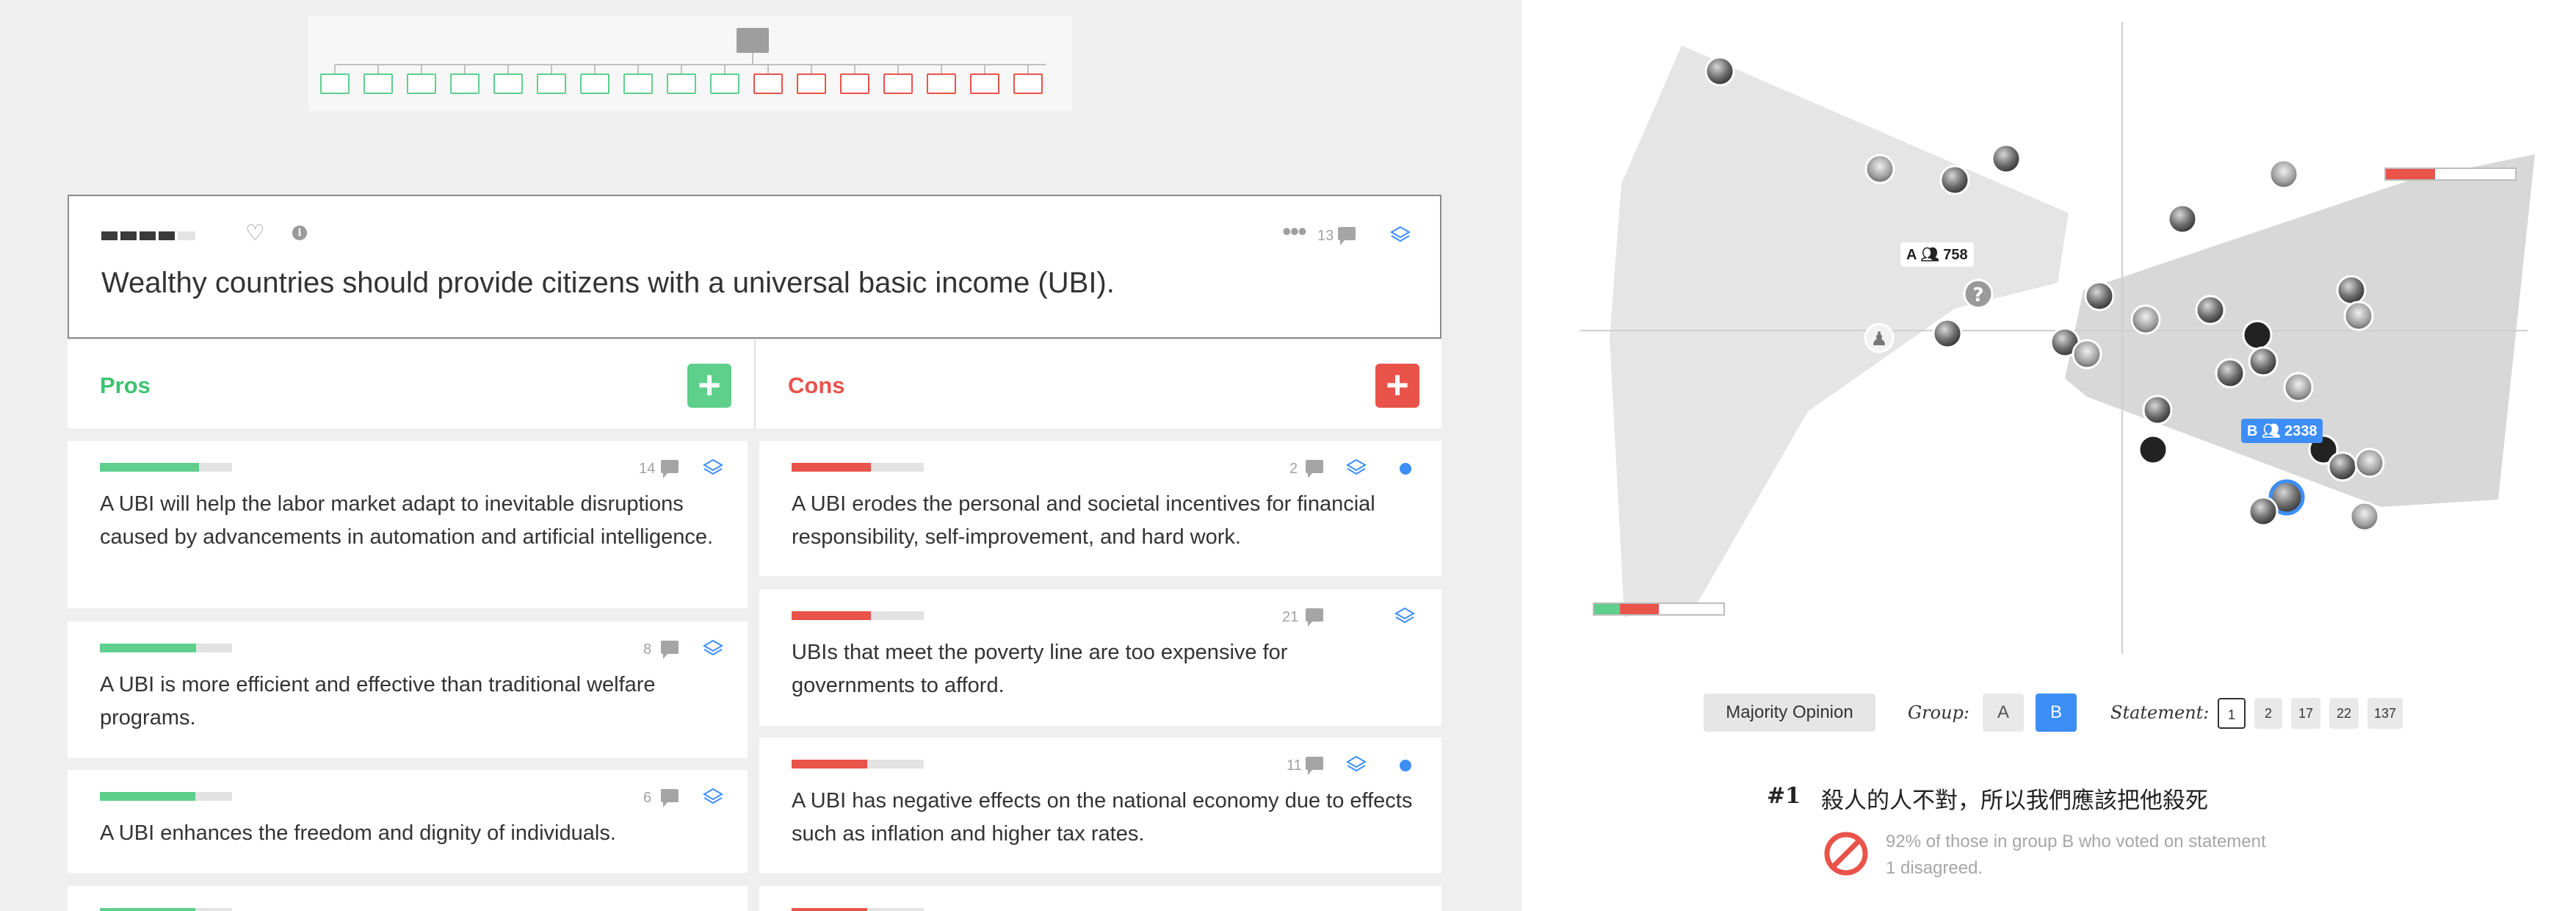 This screenshot has height=911, width=2576. Describe the element at coordinates (1397, 386) in the screenshot. I see `add-con-button: +` at that location.